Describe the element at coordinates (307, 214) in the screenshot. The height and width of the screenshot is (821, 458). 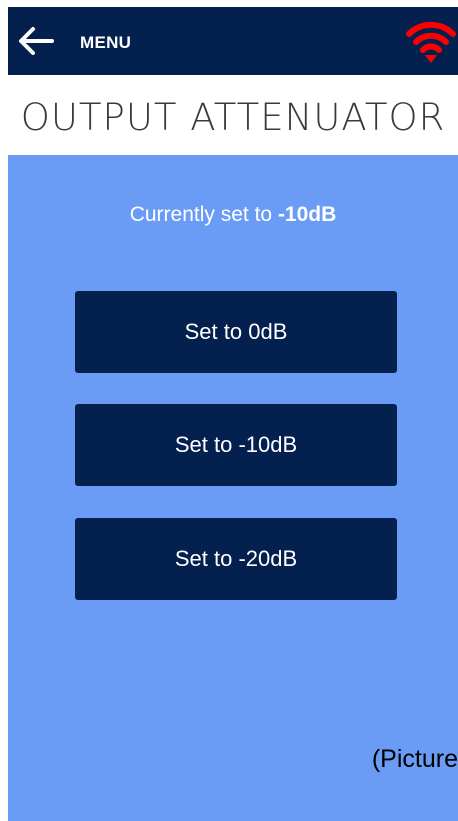
I see `status-value: -10dB` at that location.